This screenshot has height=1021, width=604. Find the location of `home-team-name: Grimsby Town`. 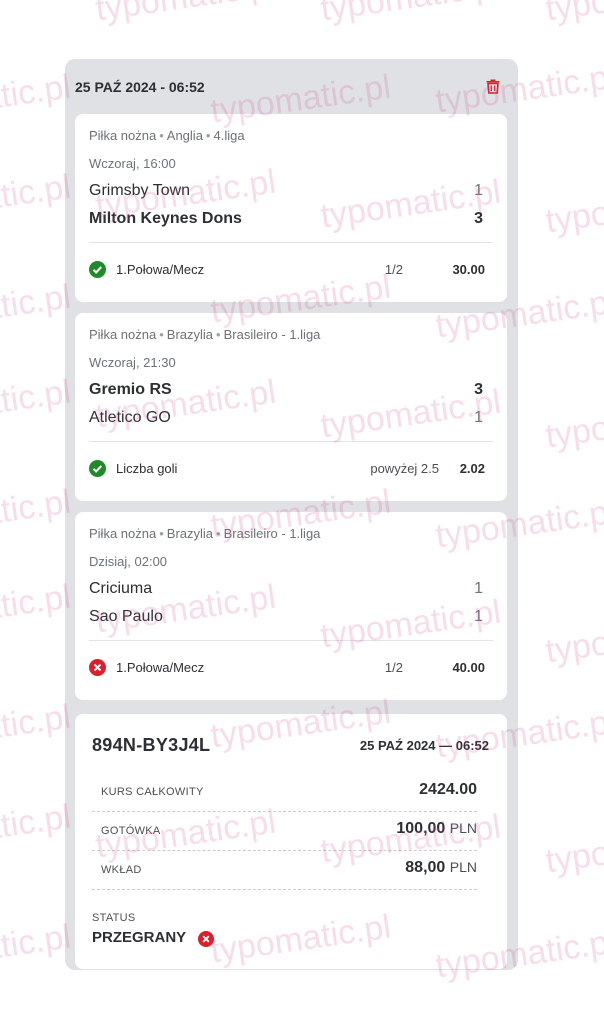

home-team-name: Grimsby Town is located at coordinates (140, 190).